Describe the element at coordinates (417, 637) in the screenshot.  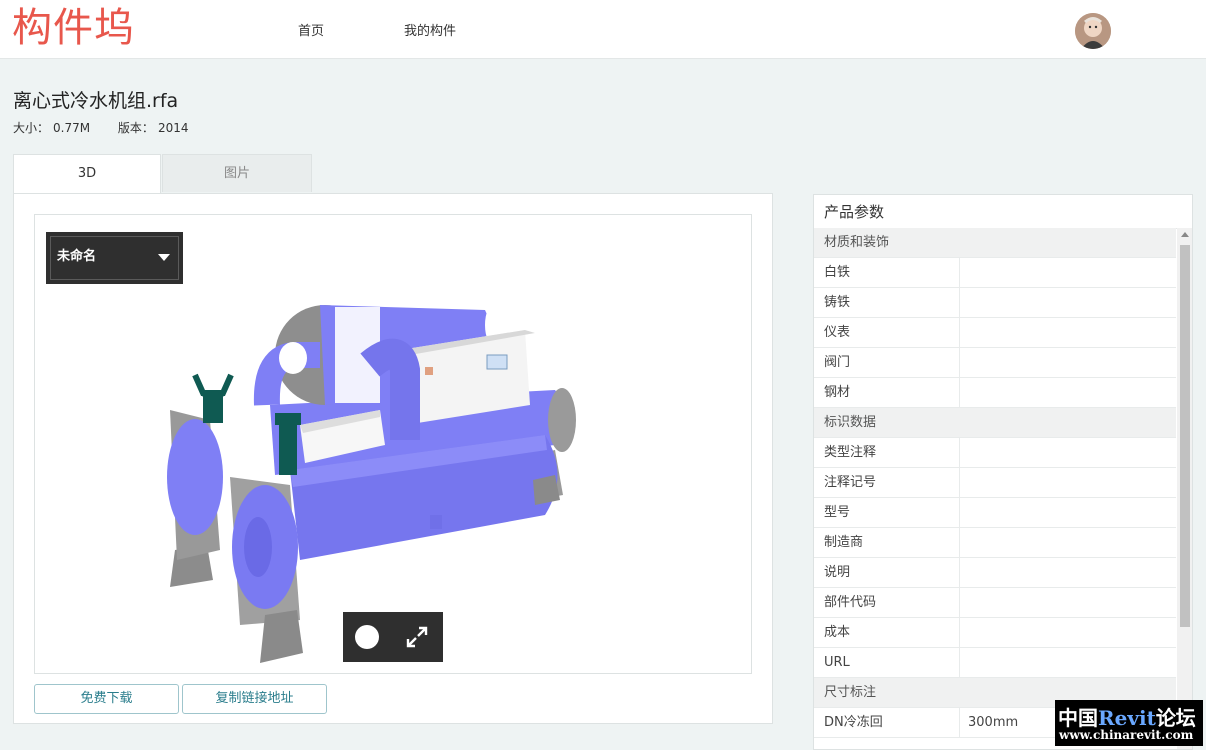
I see `fullscreen-icon` at that location.